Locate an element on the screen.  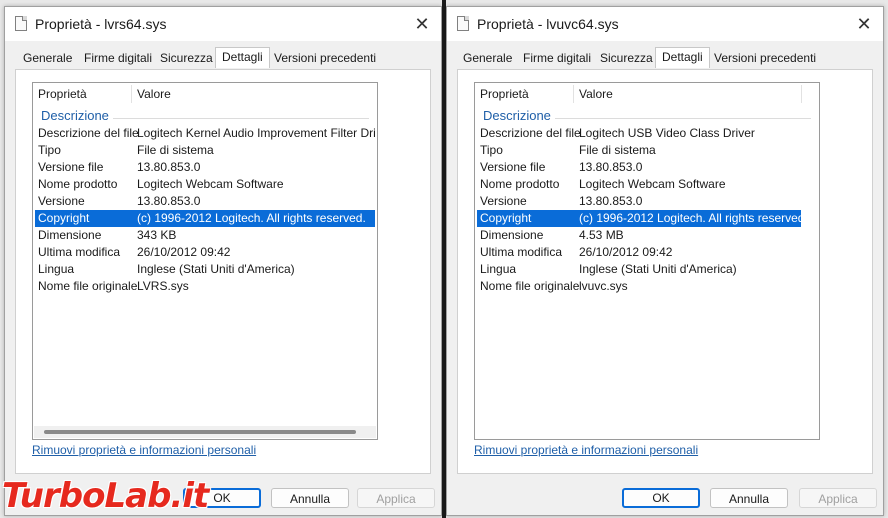
title-bar: Proprietà - lvuvc64.sys ✕ is located at coordinates (665, 24).